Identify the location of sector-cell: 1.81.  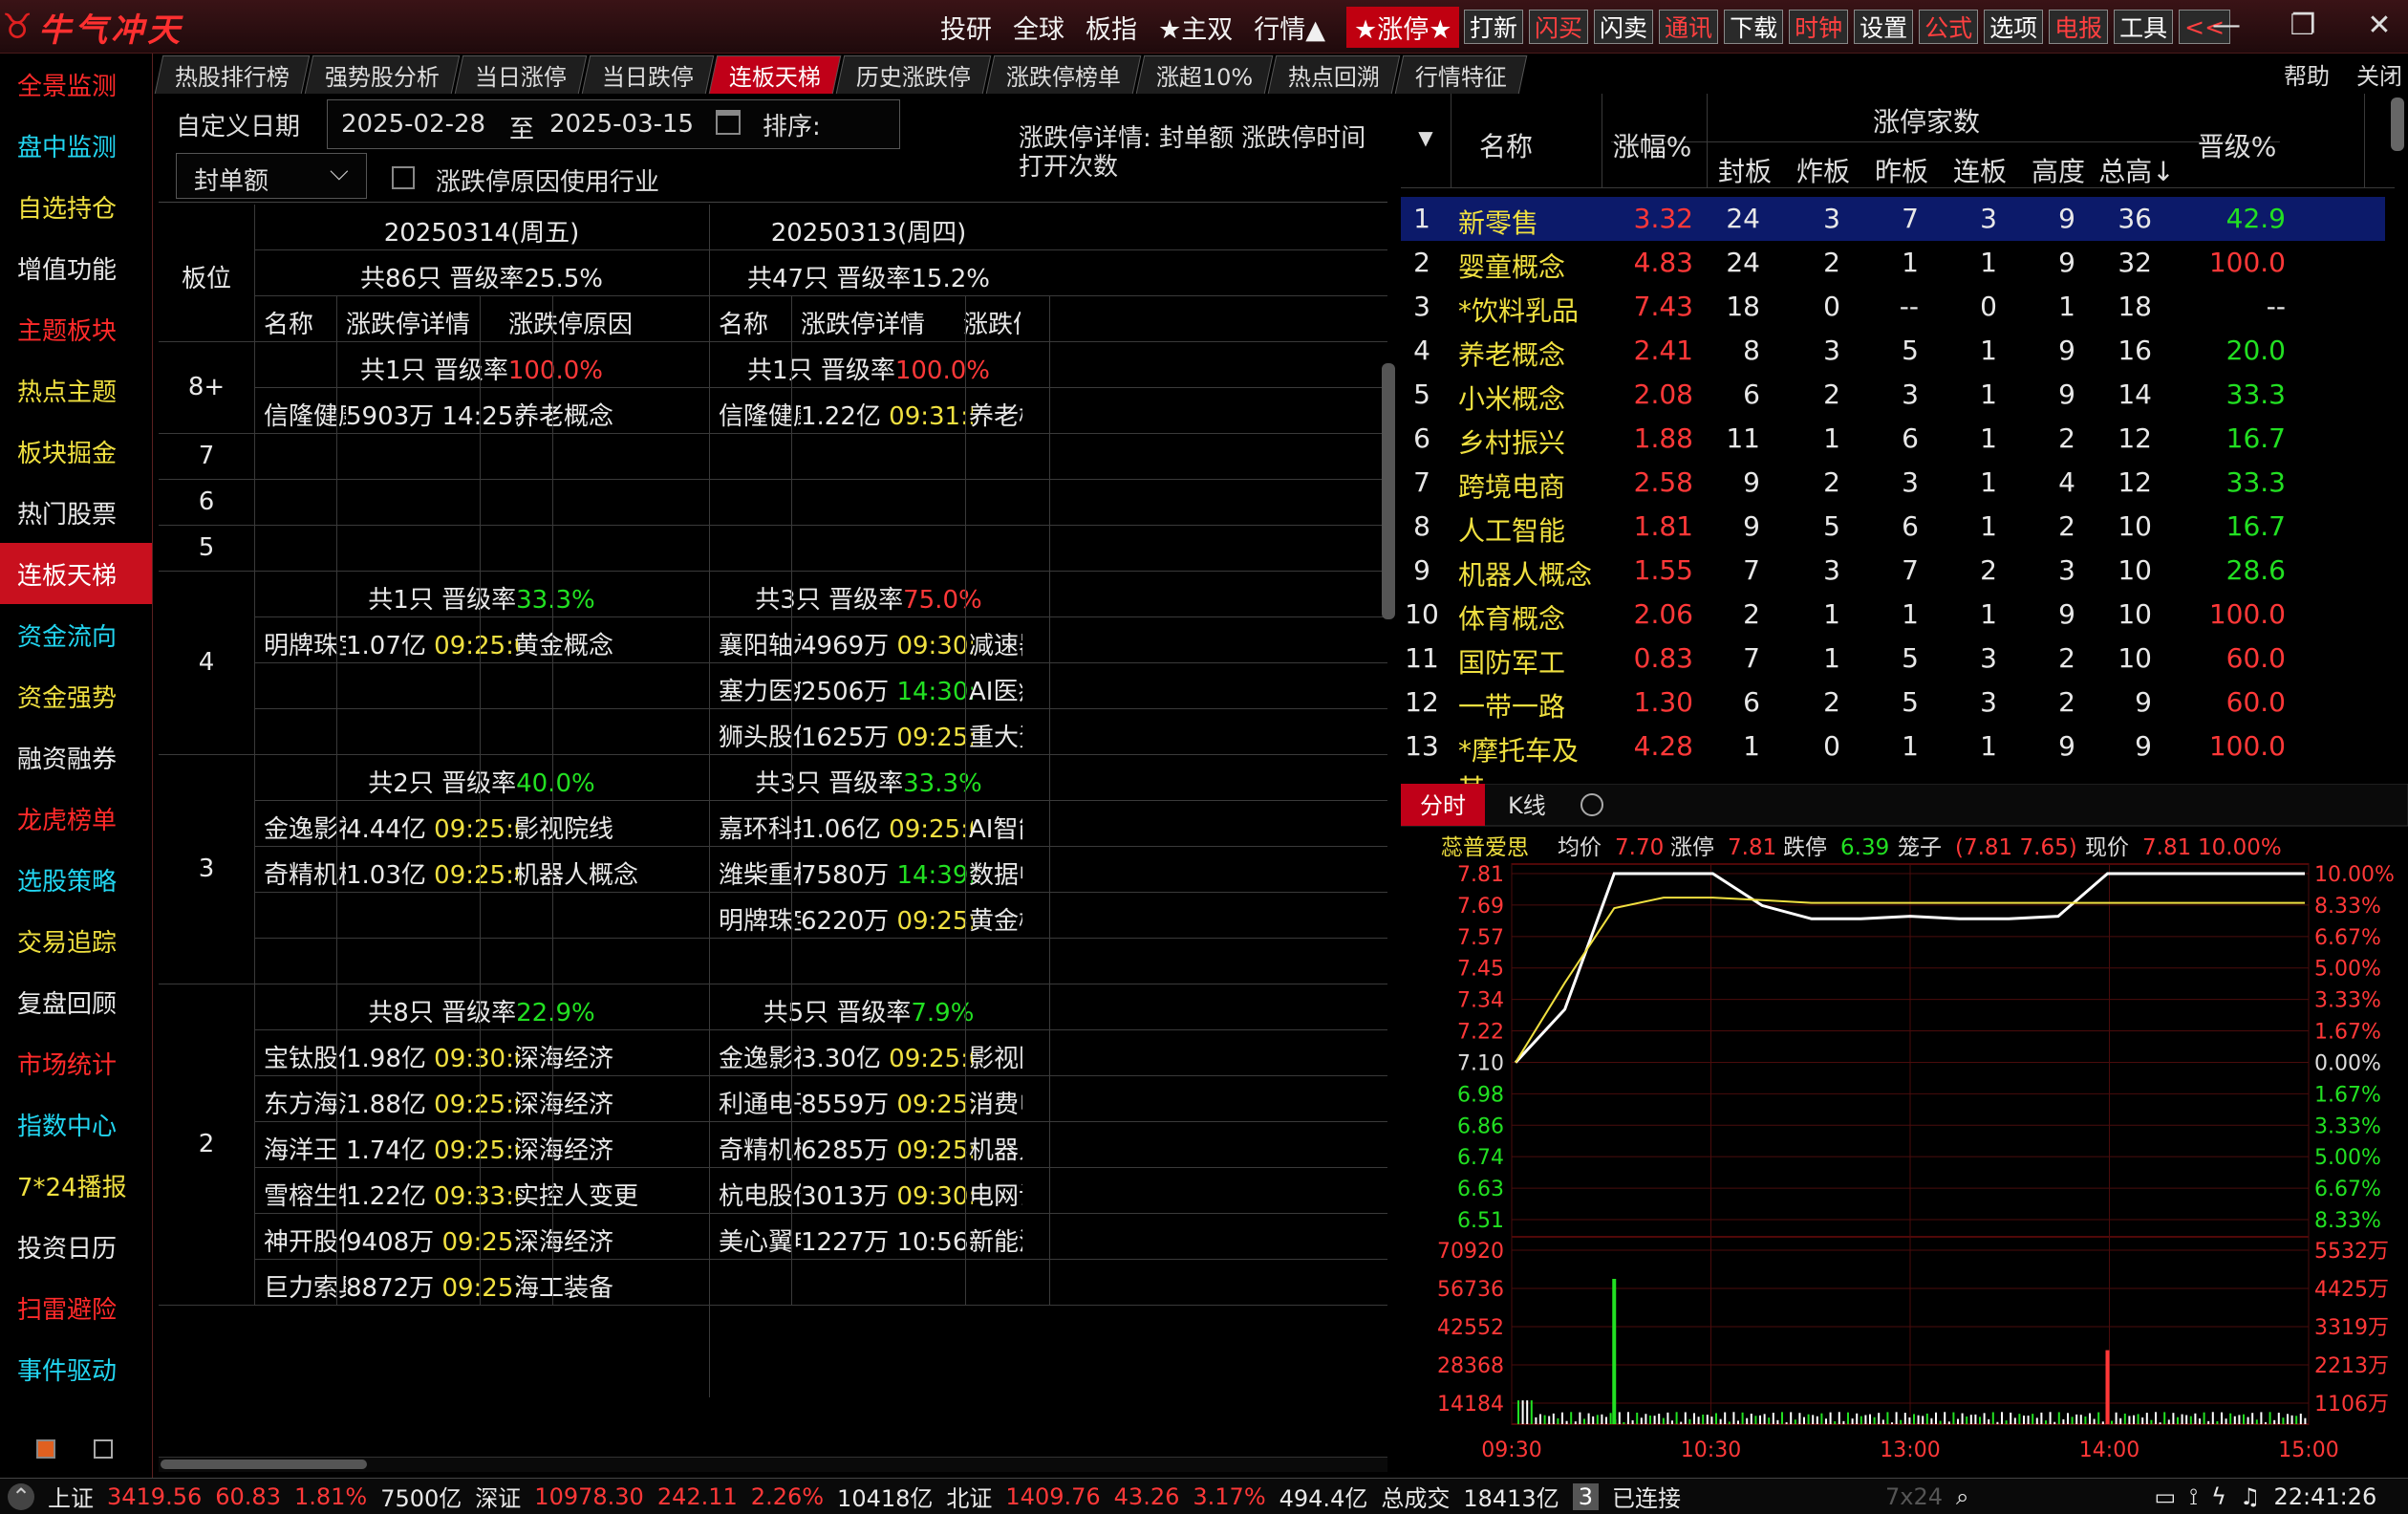
(1663, 526).